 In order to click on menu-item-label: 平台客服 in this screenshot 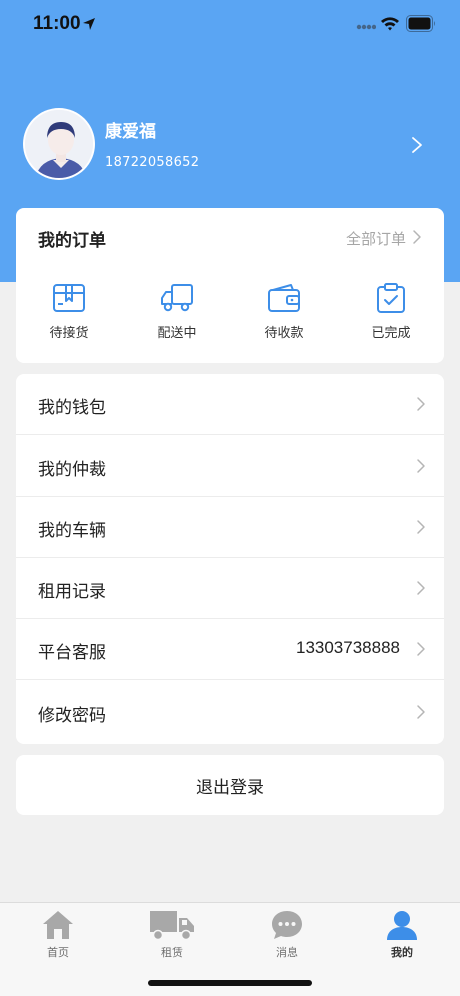, I will do `click(72, 653)`.